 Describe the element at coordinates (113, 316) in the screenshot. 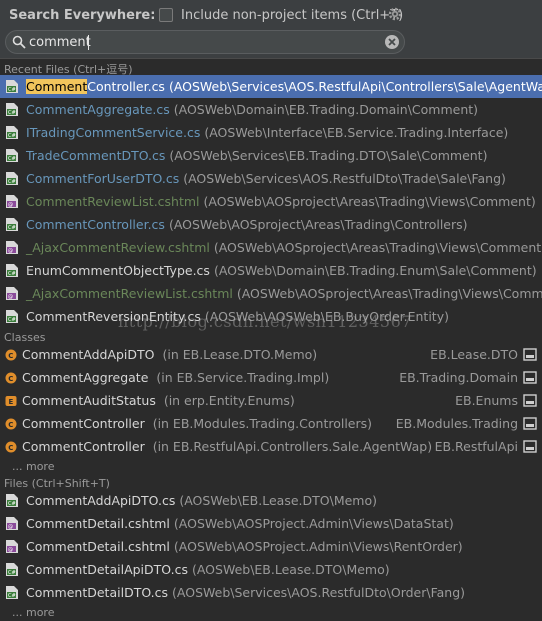

I see `file-name: CommentReversionEntity.cs` at that location.